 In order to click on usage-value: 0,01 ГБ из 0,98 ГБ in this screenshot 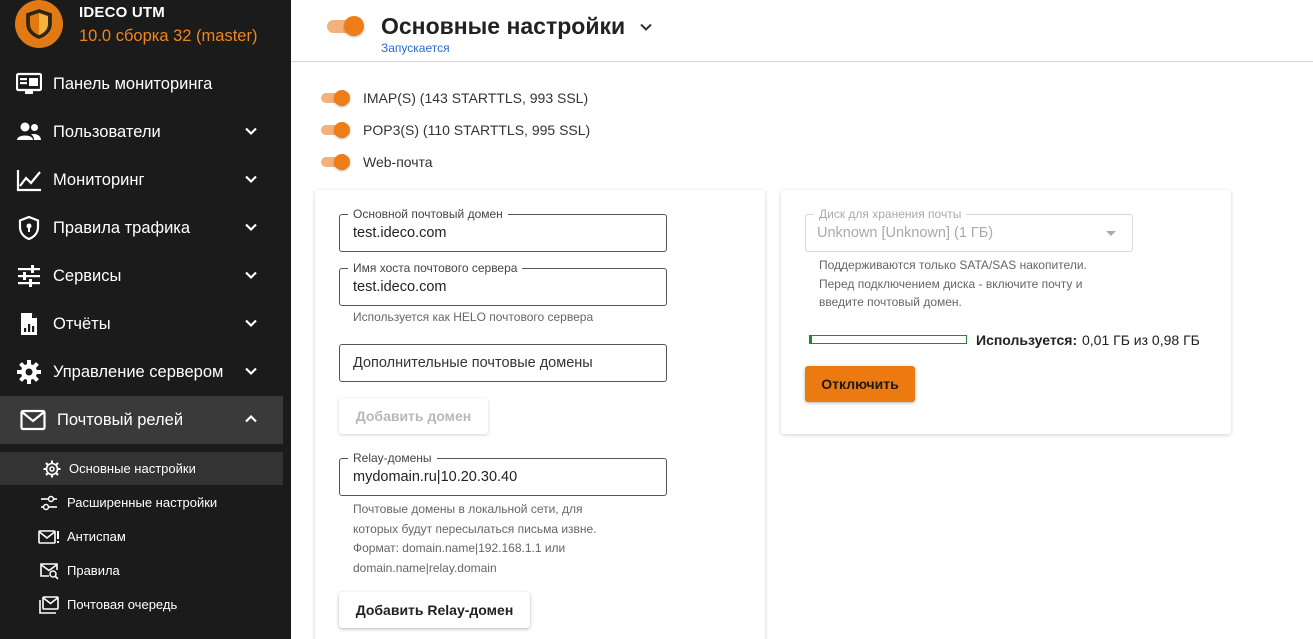, I will do `click(1141, 340)`.